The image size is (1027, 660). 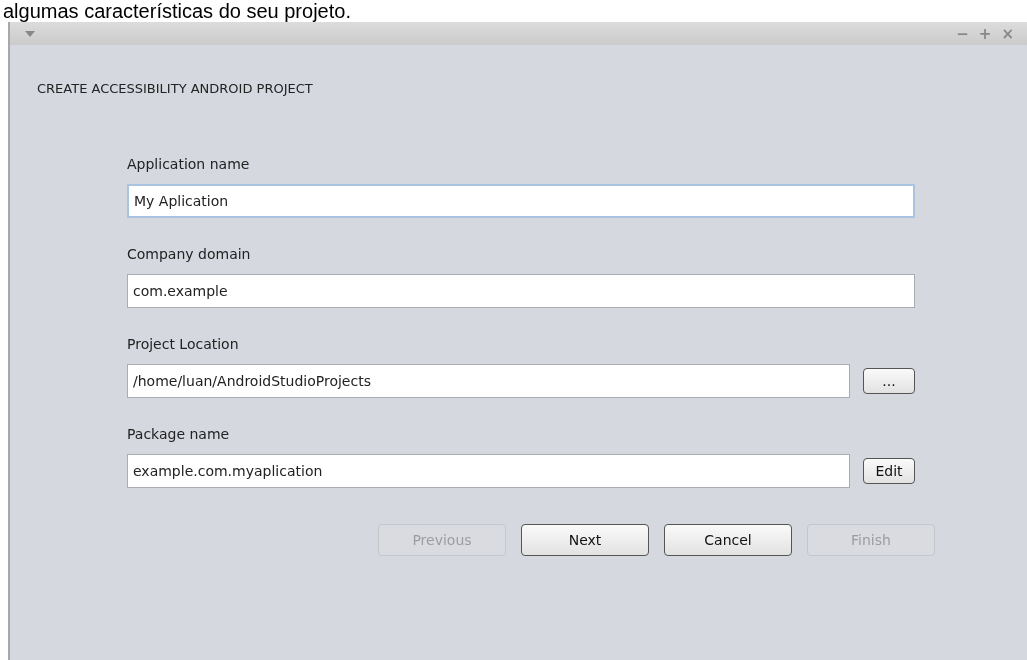 I want to click on input-field: My Aplication, so click(x=521, y=201).